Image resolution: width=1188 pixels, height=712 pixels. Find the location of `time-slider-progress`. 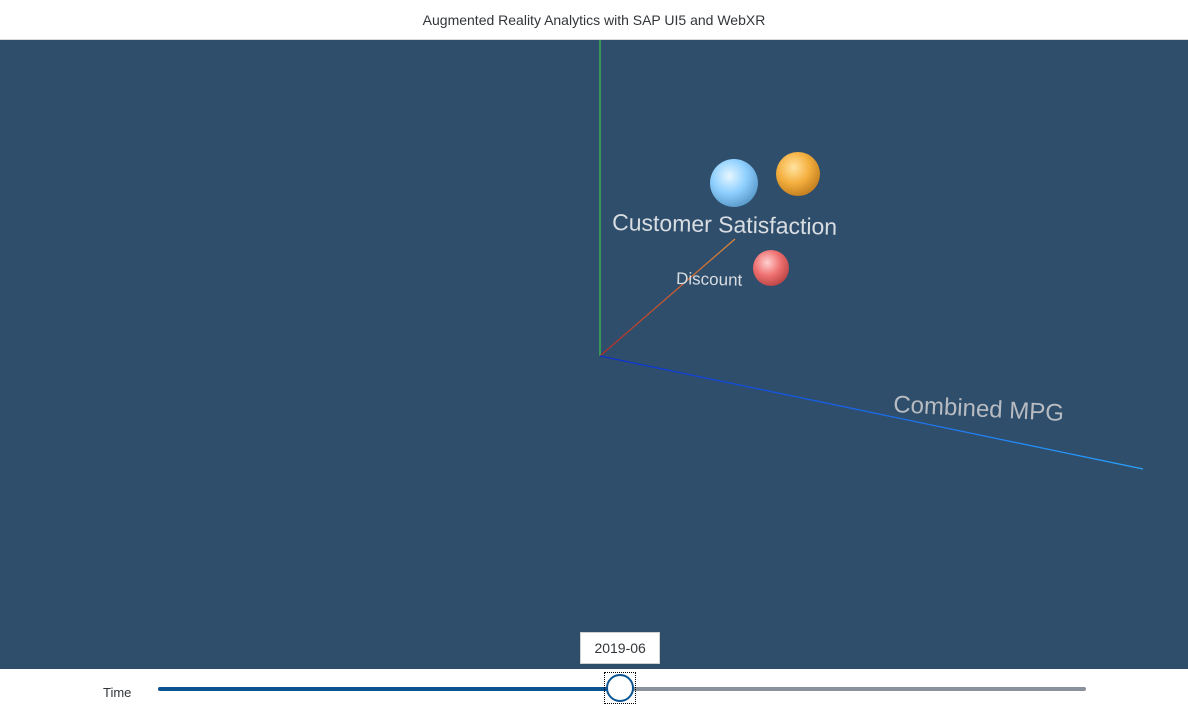

time-slider-progress is located at coordinates (389, 689).